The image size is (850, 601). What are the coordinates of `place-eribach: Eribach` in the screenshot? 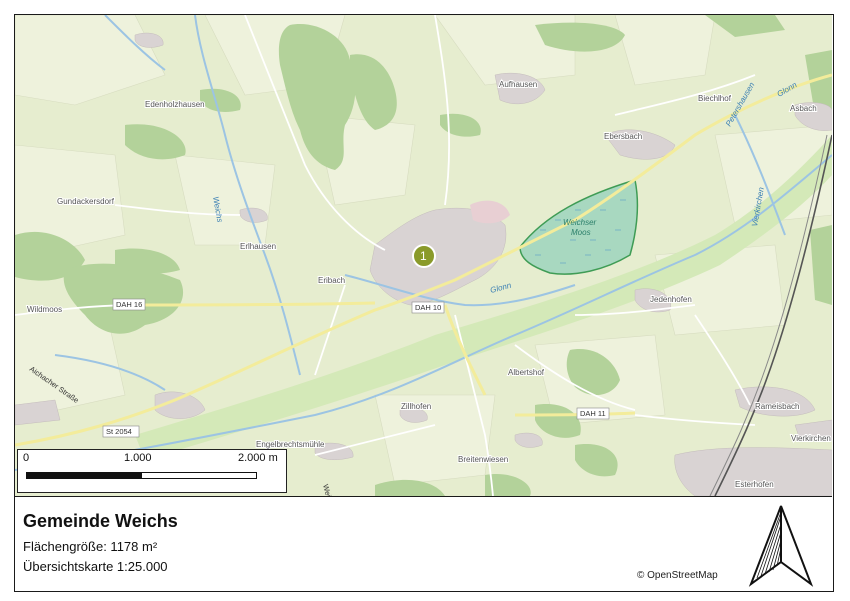 It's located at (331, 280).